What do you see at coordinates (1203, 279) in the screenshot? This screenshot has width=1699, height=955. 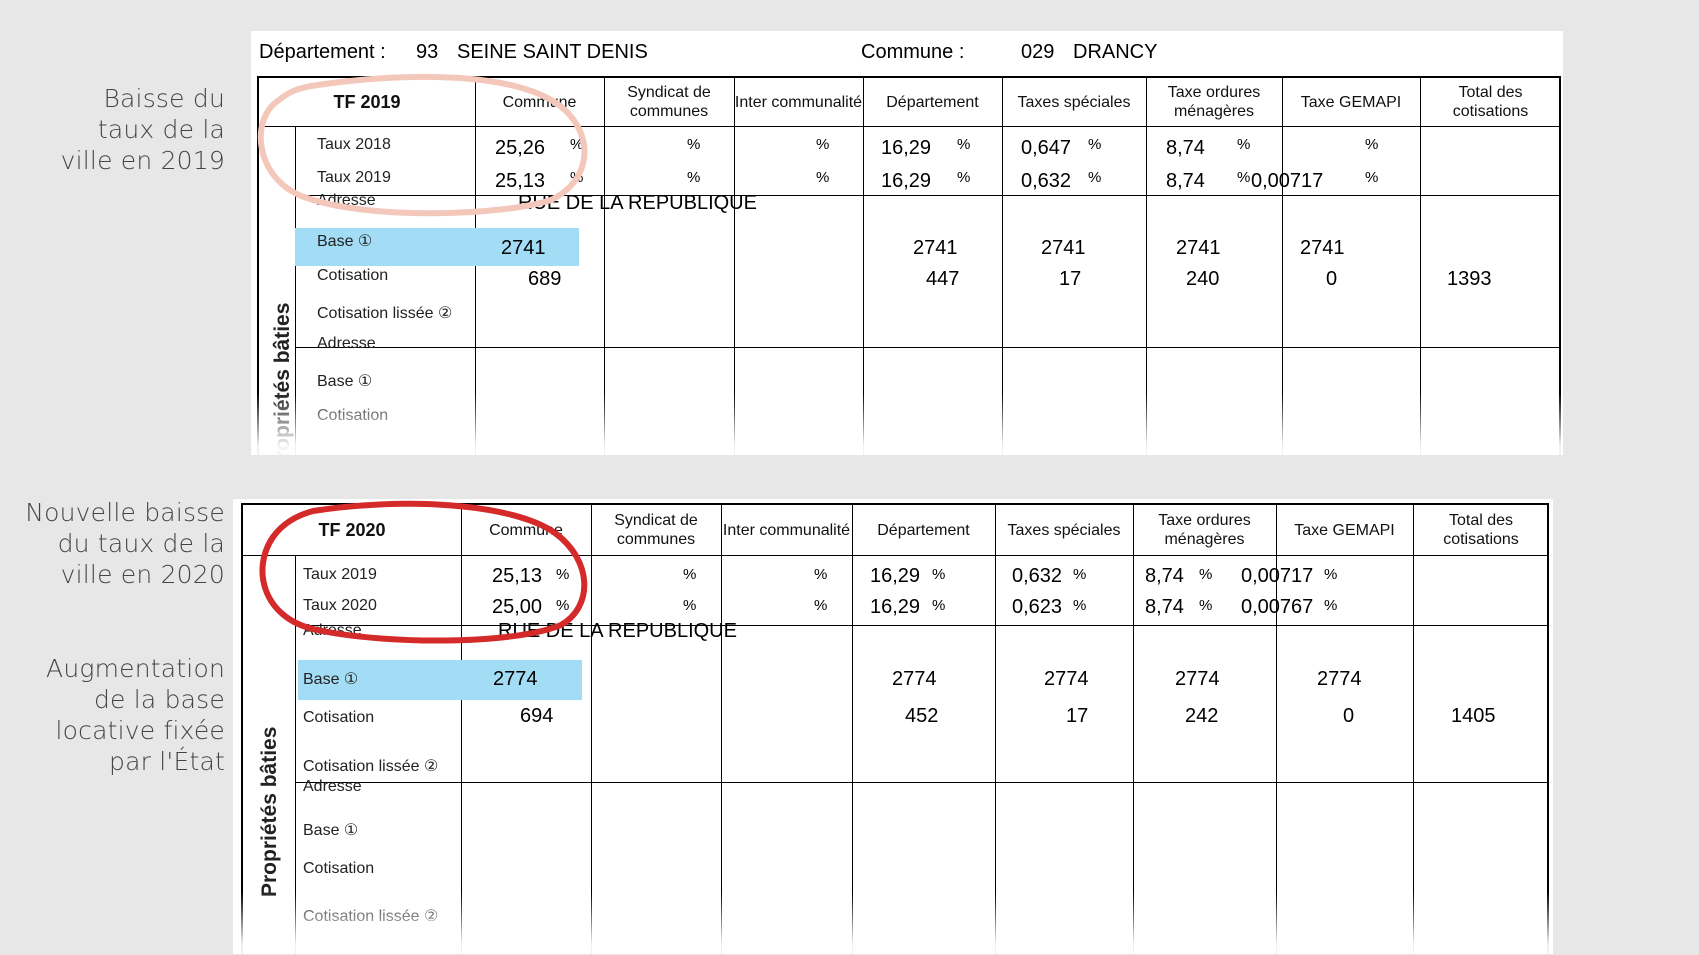 I see `cotisation-ordures: 240` at bounding box center [1203, 279].